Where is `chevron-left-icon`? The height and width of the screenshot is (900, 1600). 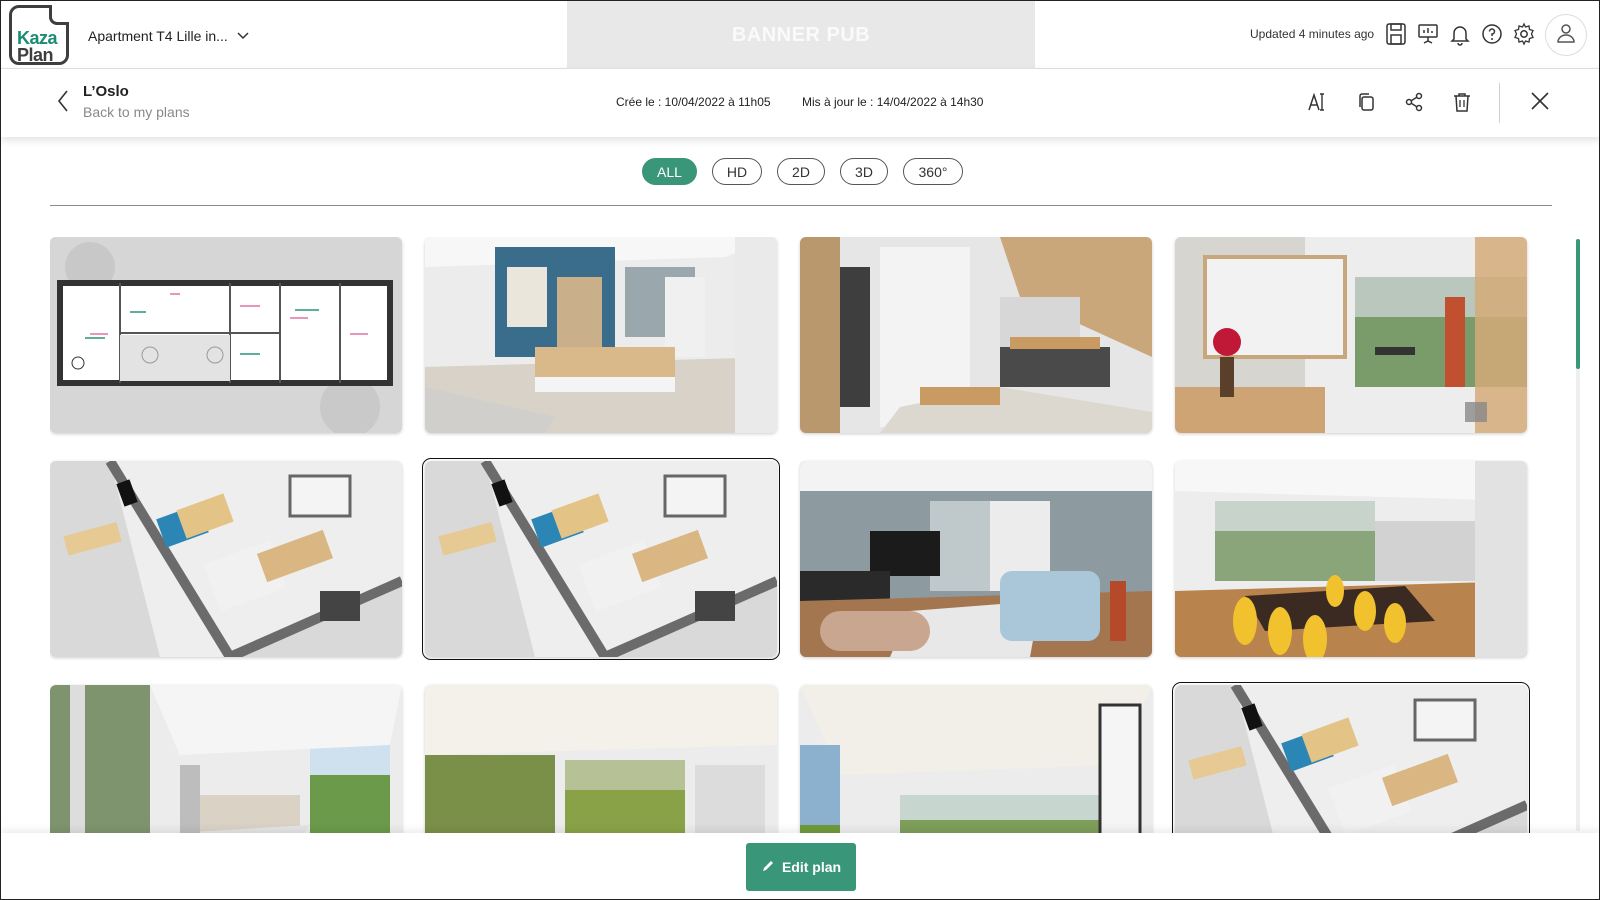 chevron-left-icon is located at coordinates (63, 103).